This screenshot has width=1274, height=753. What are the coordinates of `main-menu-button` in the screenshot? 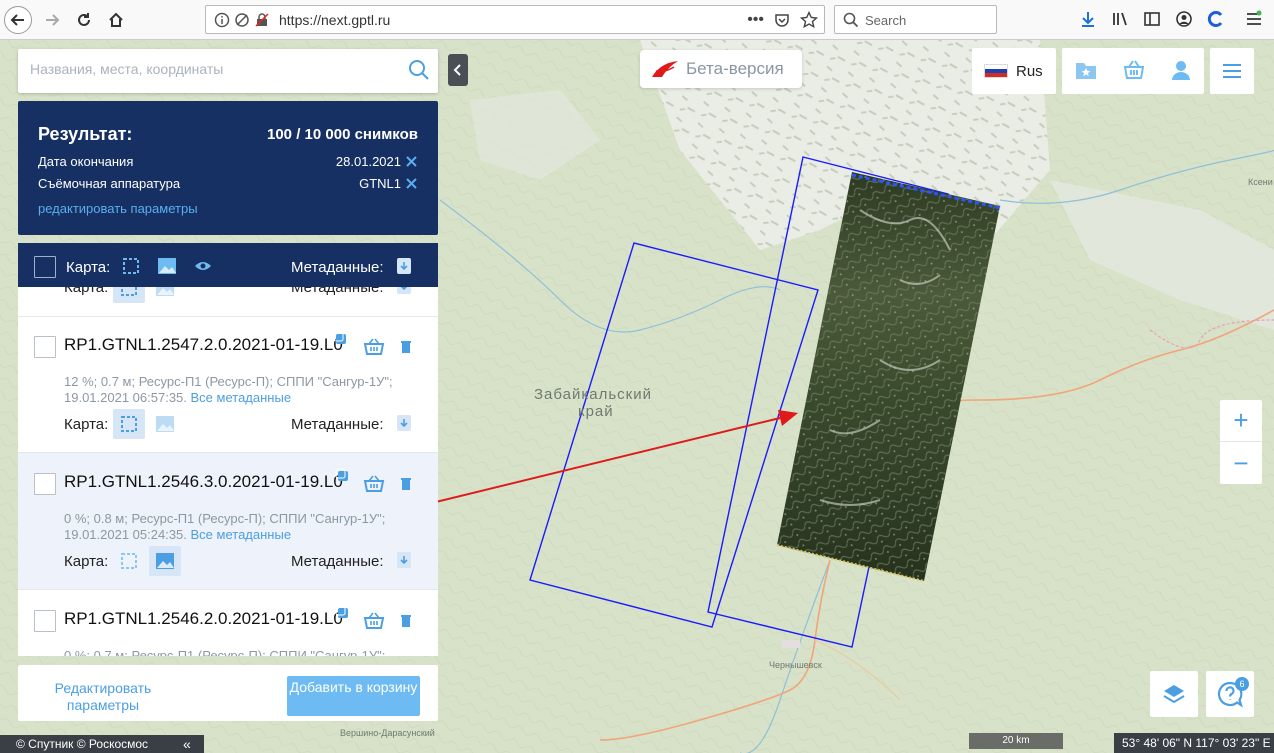 It's located at (1232, 71).